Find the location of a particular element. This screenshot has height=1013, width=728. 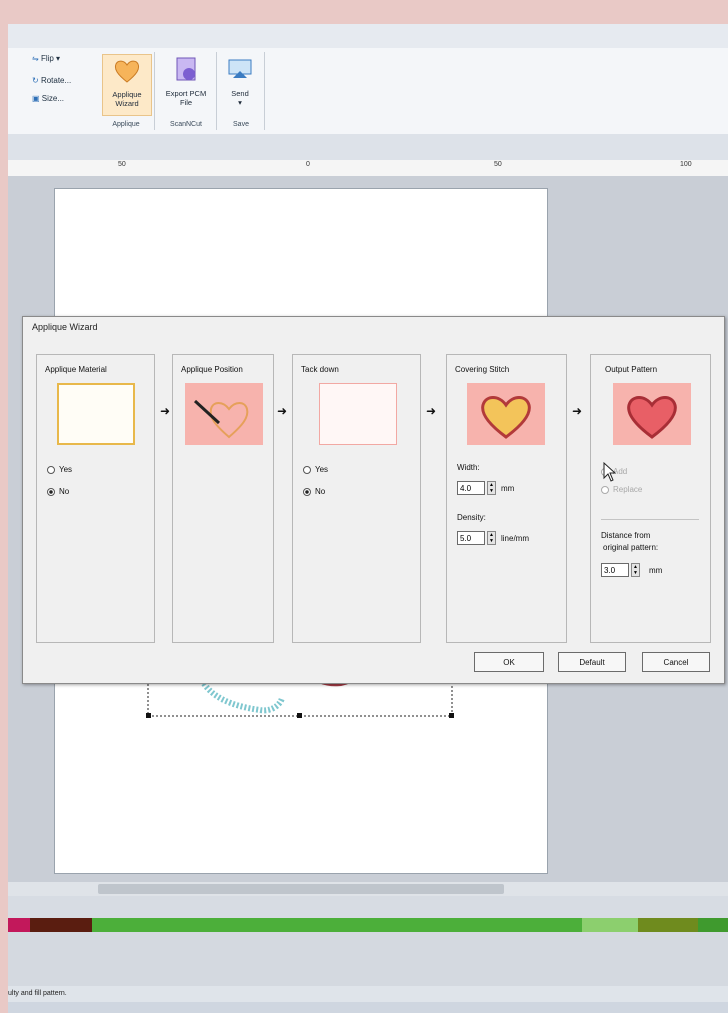

export-file-icon is located at coordinates (186, 69).